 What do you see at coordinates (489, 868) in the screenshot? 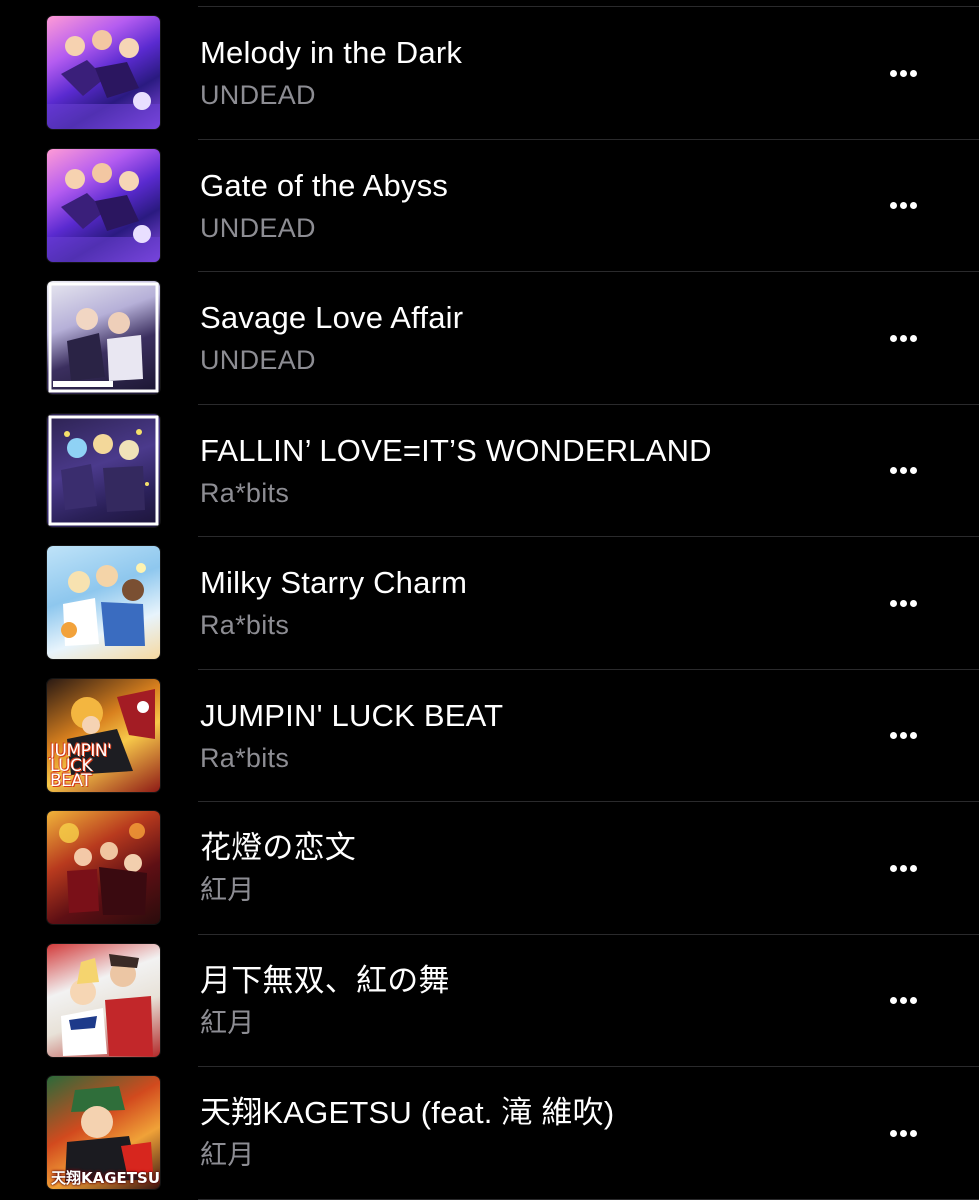
I see `song-row: 花燈の恋文 紅月` at bounding box center [489, 868].